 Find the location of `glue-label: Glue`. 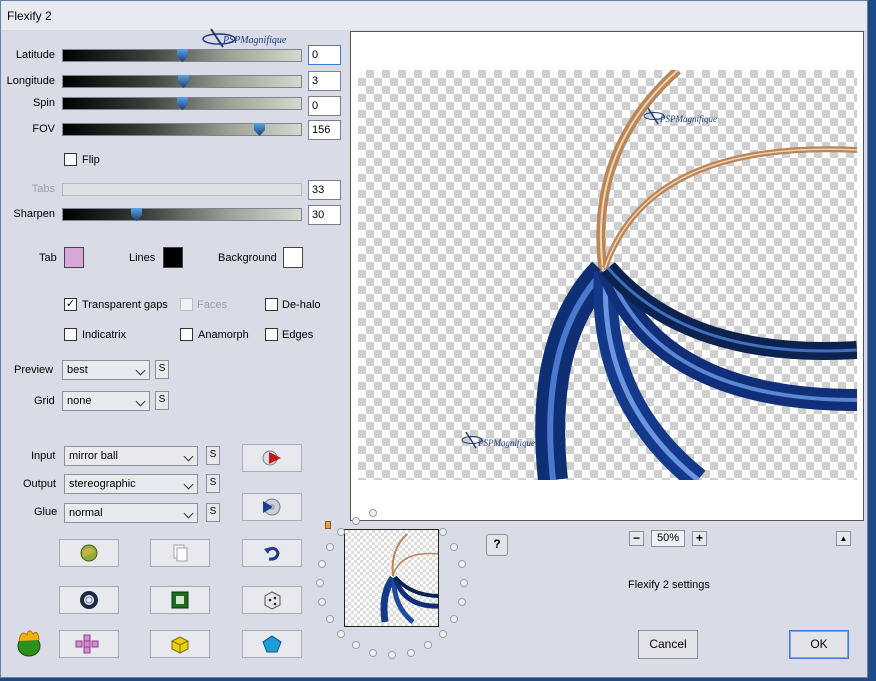

glue-label: Glue is located at coordinates (46, 512).